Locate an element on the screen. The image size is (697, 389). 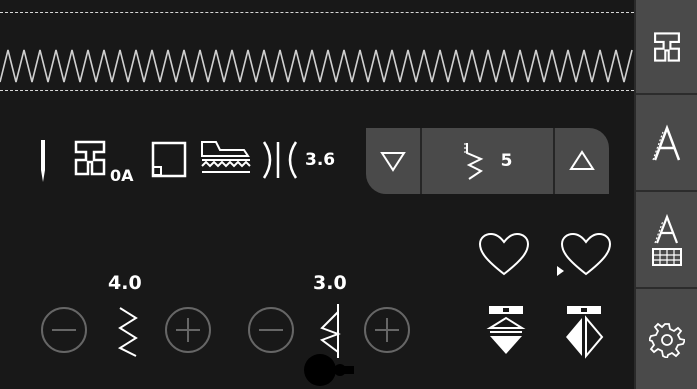
preview-bottom-border is located at coordinates (317, 90).